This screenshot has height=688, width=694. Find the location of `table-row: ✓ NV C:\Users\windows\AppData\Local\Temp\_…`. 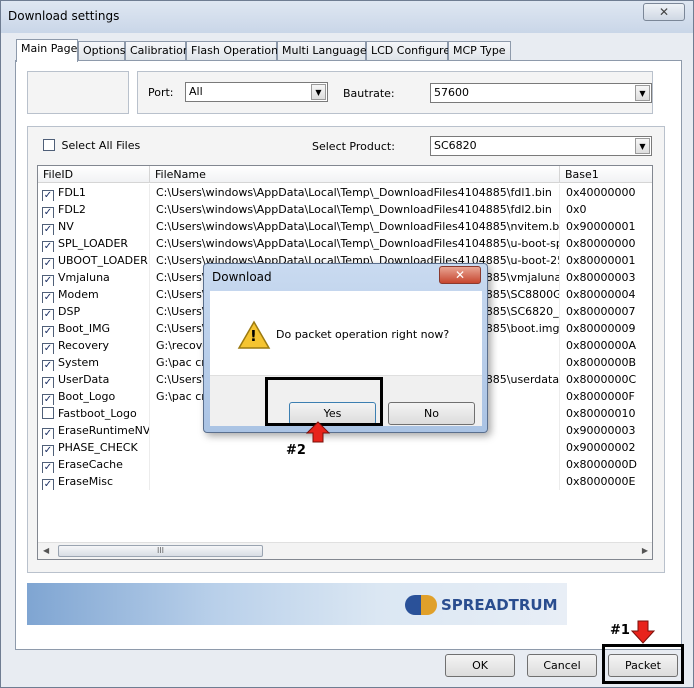

table-row: ✓ NV C:\Users\windows\AppData\Local\Temp\_… is located at coordinates (345, 226).